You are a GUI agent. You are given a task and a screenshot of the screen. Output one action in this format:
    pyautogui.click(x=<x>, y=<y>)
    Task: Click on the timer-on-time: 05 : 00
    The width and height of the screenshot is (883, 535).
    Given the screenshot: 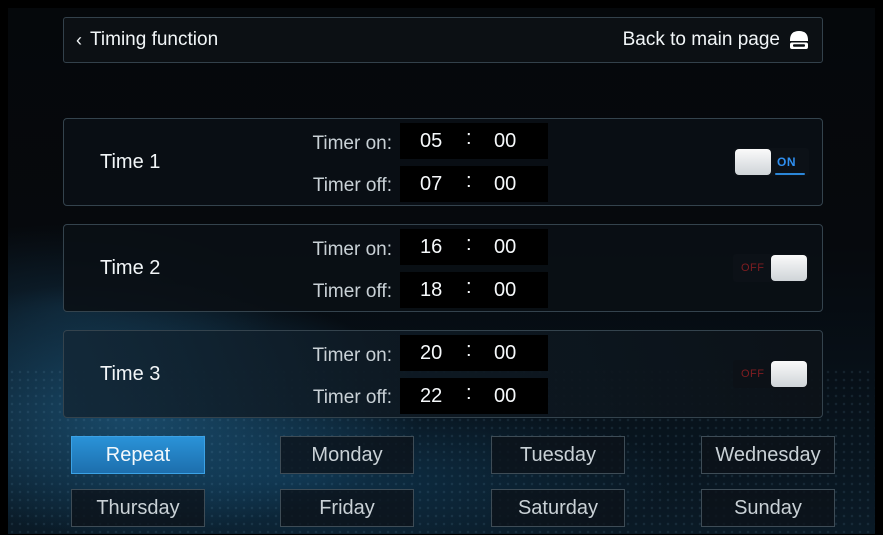 What is the action you would take?
    pyautogui.click(x=474, y=141)
    